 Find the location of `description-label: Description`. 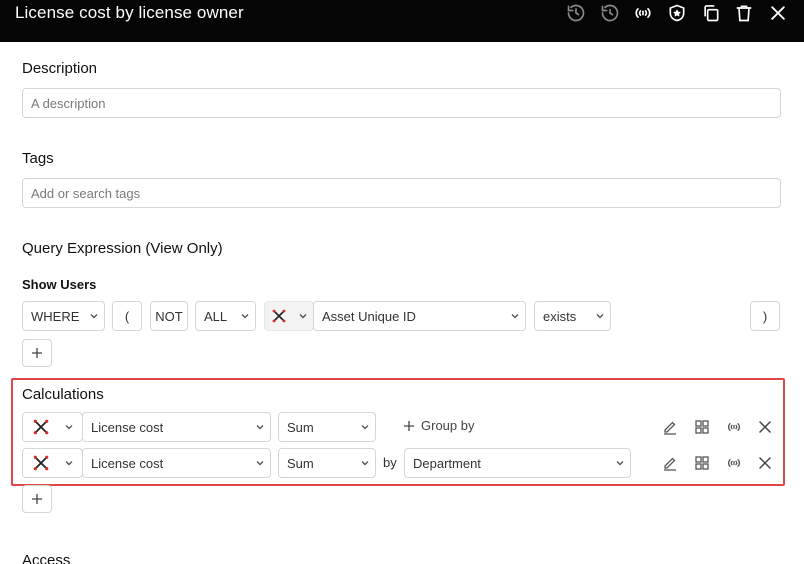

description-label: Description is located at coordinates (60, 68).